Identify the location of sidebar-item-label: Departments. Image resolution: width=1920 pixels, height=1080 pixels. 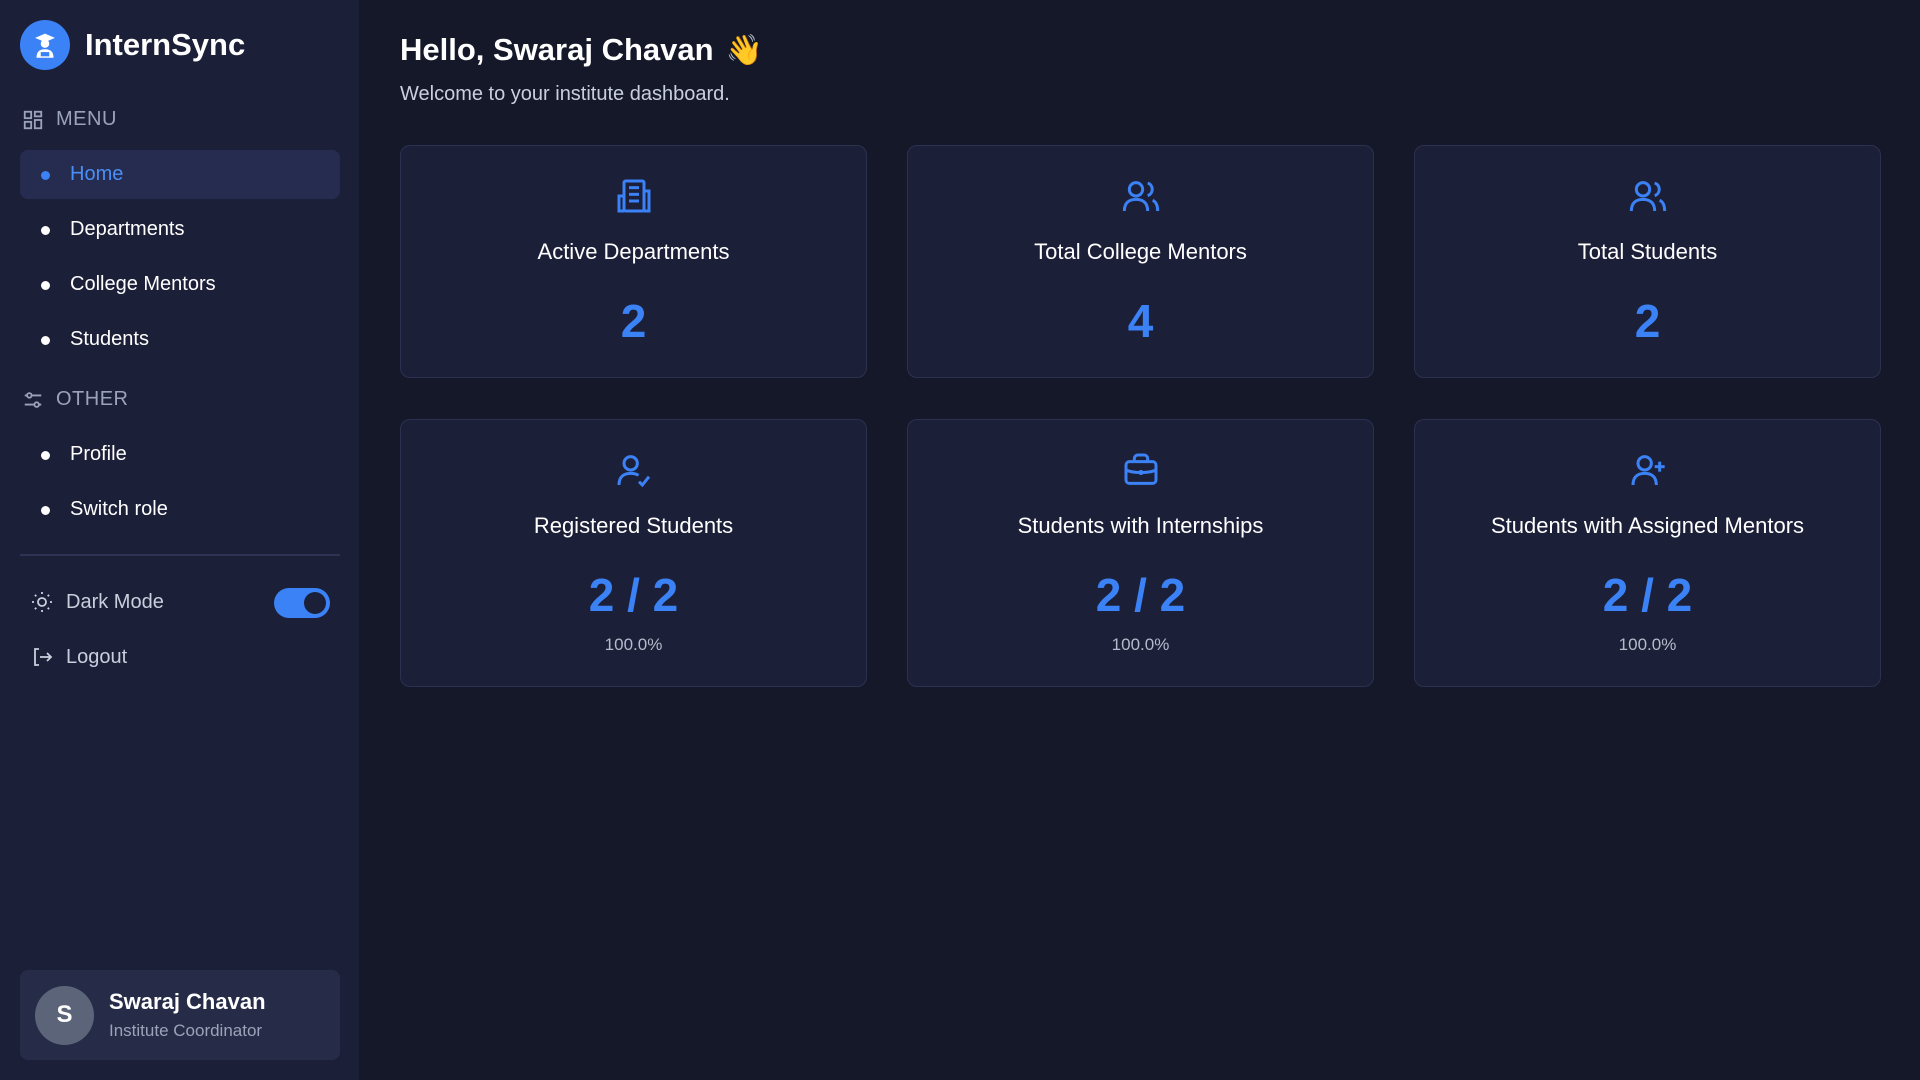
(127, 229).